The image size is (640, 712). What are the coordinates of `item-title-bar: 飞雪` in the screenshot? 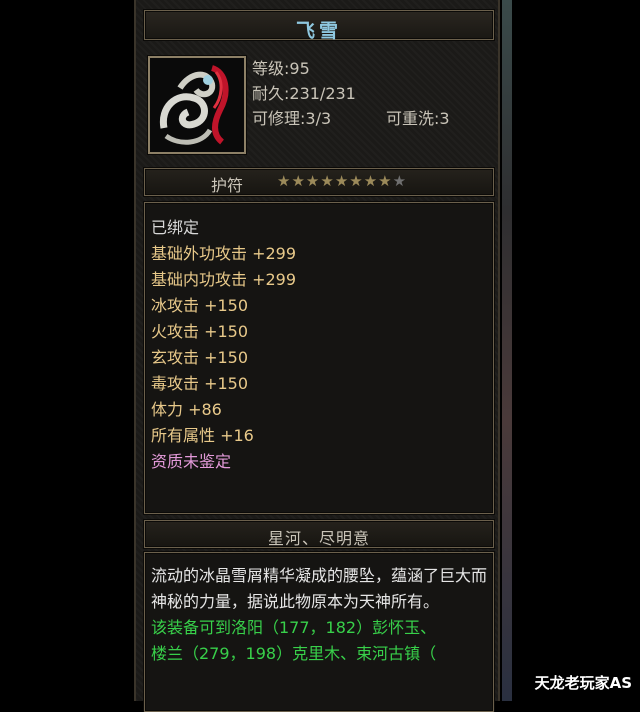 It's located at (319, 26).